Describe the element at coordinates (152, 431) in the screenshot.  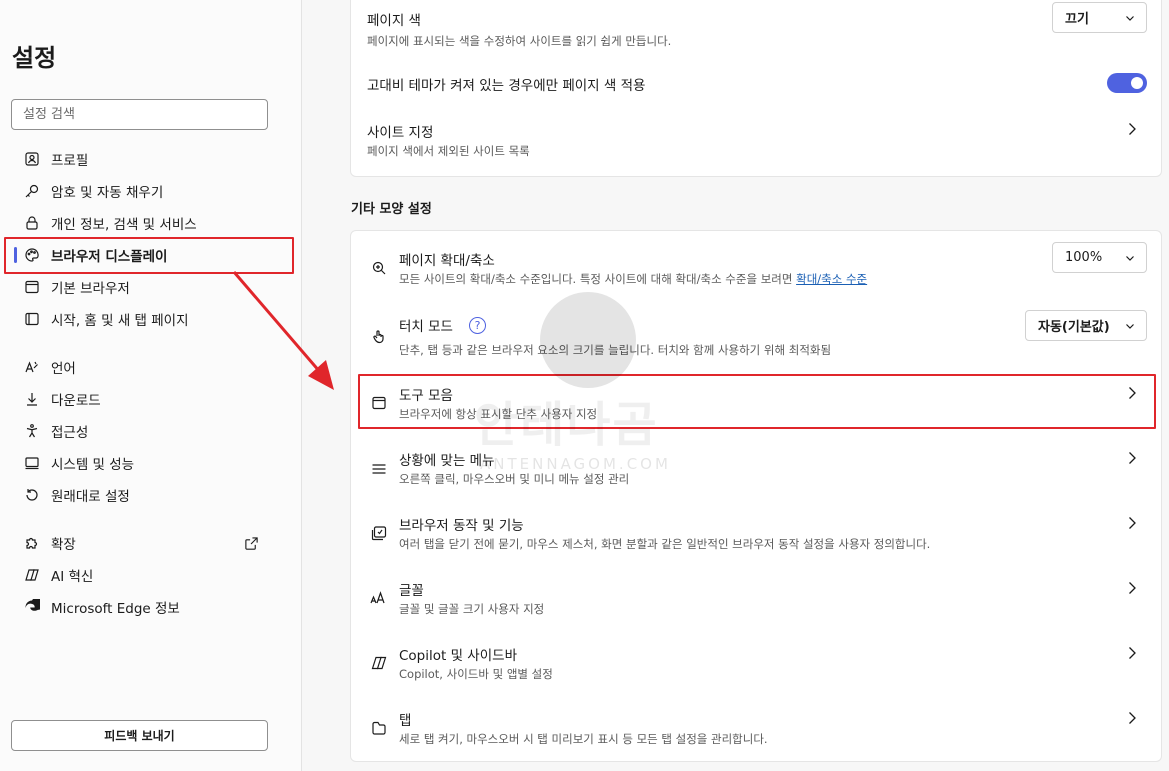
I see `sidebar-item-accessibility: 접근성` at that location.